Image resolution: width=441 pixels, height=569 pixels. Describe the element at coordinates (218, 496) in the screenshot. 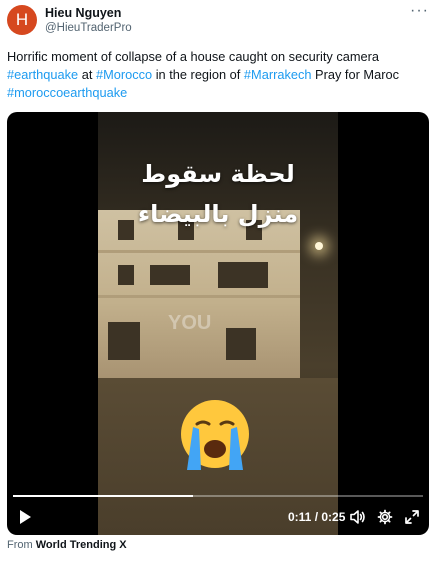

I see `video-progress-bar` at that location.